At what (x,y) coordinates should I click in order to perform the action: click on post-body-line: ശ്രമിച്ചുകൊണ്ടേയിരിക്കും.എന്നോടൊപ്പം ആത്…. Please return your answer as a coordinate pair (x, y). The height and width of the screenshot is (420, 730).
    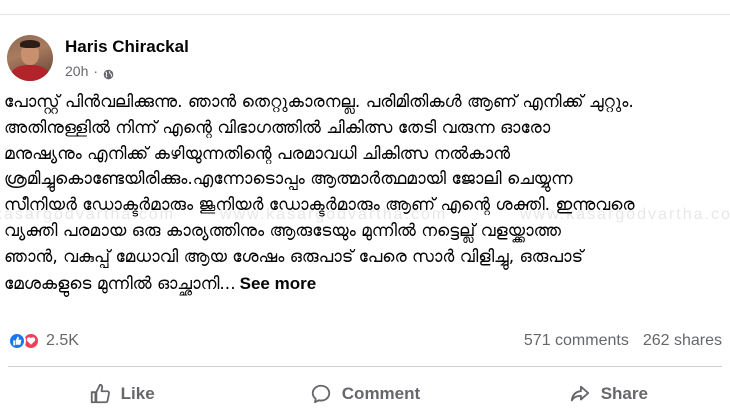
    Looking at the image, I should click on (288, 179).